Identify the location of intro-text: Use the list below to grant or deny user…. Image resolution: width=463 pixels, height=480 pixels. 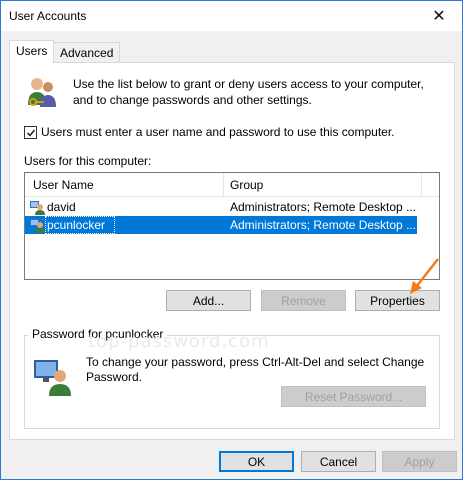
(248, 92).